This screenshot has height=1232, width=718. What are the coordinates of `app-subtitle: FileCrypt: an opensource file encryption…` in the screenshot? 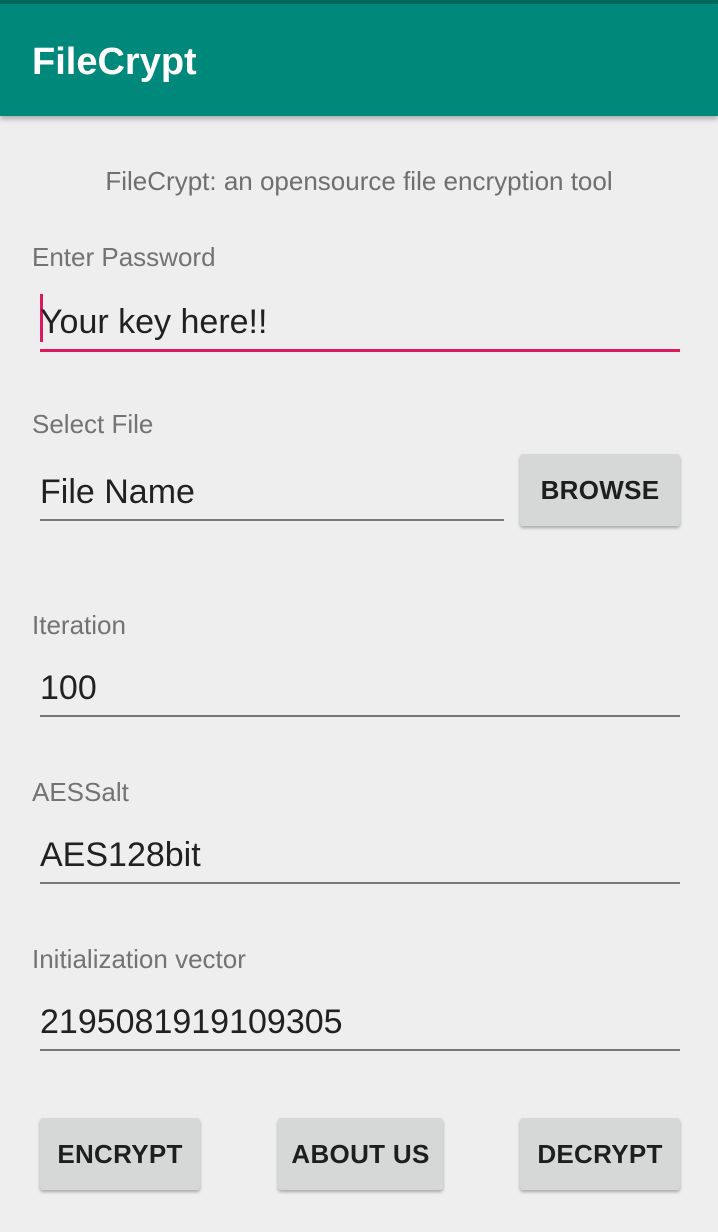 It's located at (359, 181).